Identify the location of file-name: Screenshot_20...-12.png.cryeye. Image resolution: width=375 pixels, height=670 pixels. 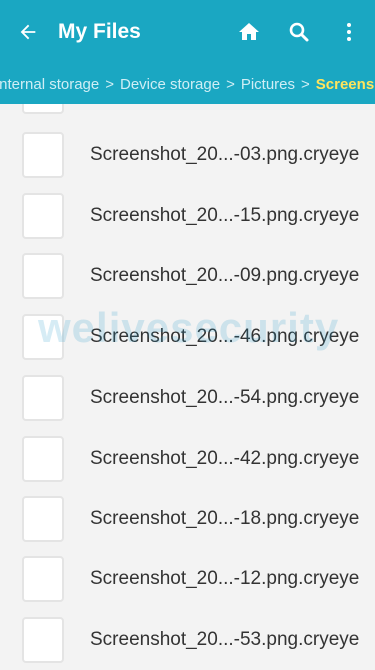
(225, 578).